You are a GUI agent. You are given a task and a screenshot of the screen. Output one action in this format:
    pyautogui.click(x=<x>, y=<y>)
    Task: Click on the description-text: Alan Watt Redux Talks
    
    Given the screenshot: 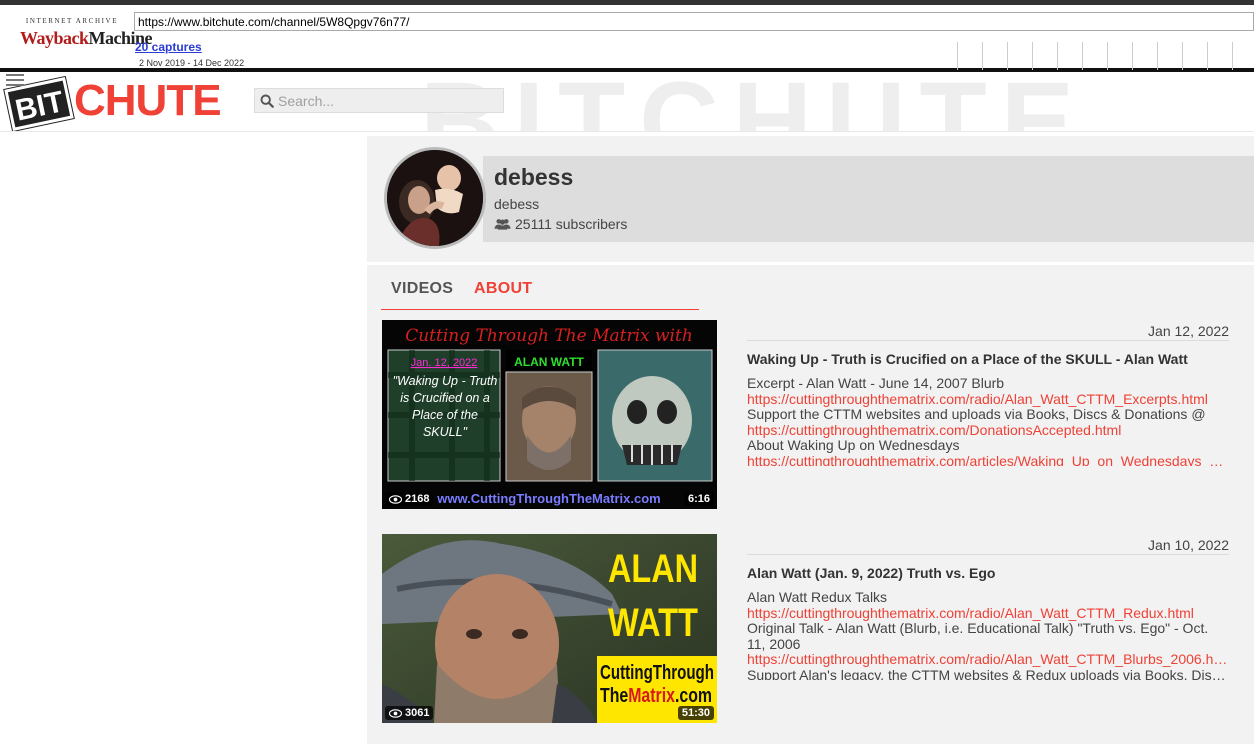 What is the action you would take?
    pyautogui.click(x=817, y=597)
    